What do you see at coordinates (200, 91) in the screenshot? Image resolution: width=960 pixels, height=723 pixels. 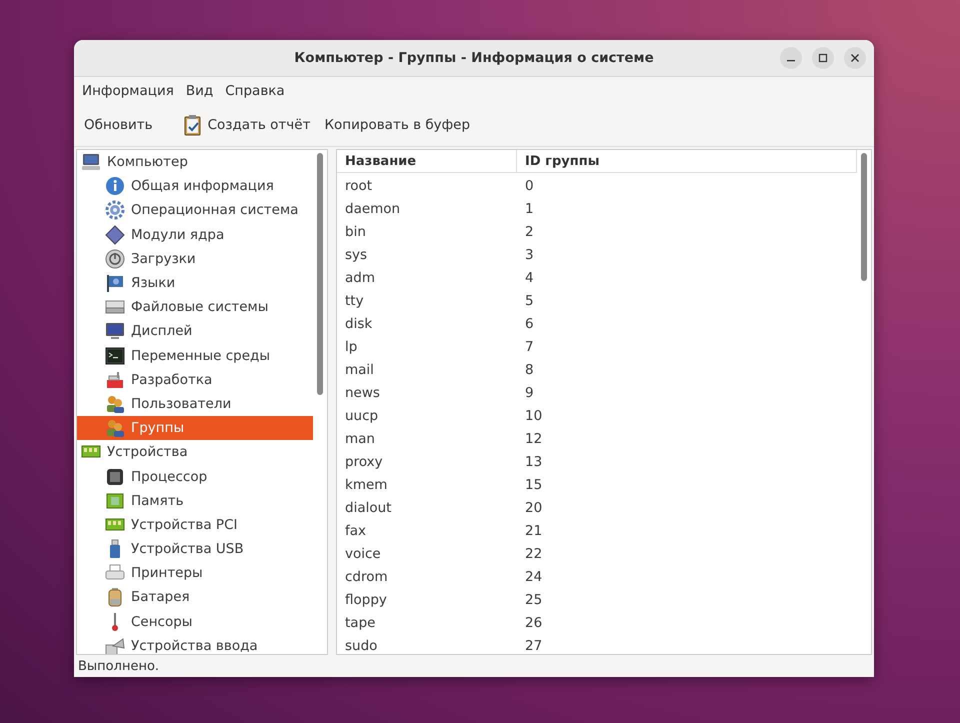 I see `menu-item: Вид` at bounding box center [200, 91].